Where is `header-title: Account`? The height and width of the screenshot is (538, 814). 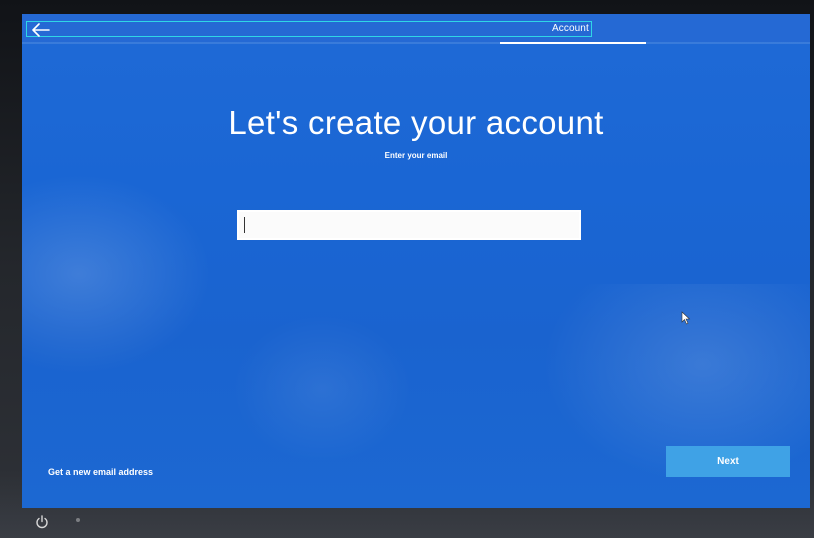 header-title: Account is located at coordinates (570, 28).